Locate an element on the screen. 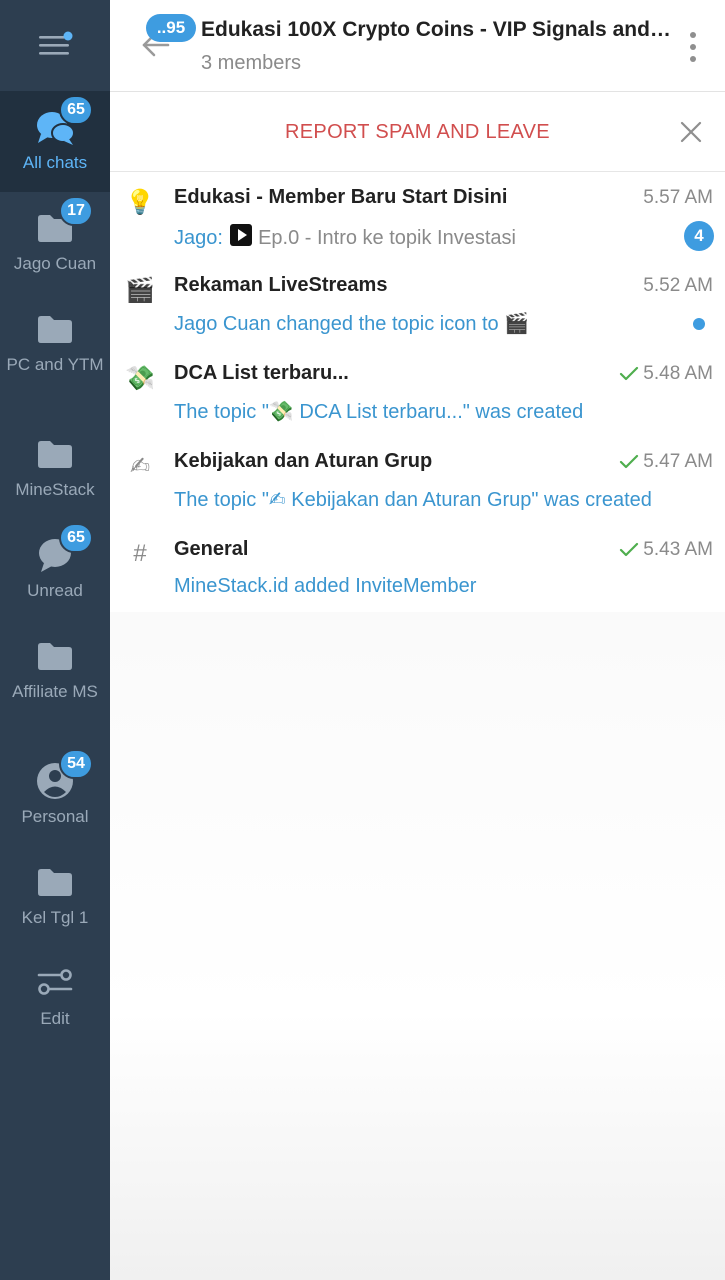 This screenshot has width=725, height=1280. hashtag-icon: # is located at coordinates (140, 553).